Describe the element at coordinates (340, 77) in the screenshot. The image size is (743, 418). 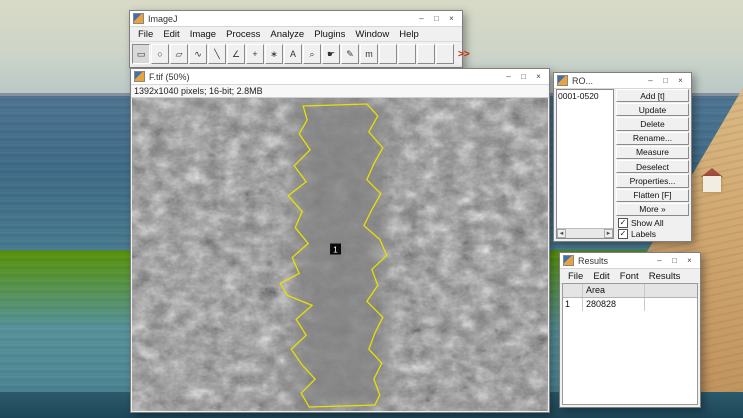
I see `image-window-titlebar: F.tif (50%) – □ ×` at that location.